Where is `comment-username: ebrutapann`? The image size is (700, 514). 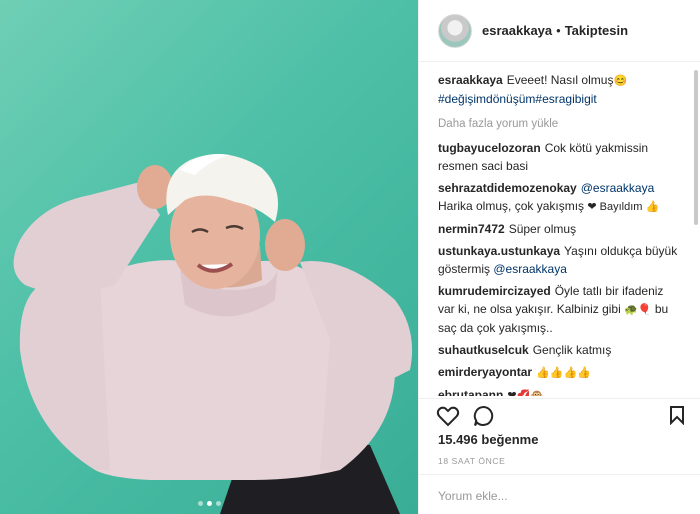
comment-username: ebrutapann is located at coordinates (470, 392).